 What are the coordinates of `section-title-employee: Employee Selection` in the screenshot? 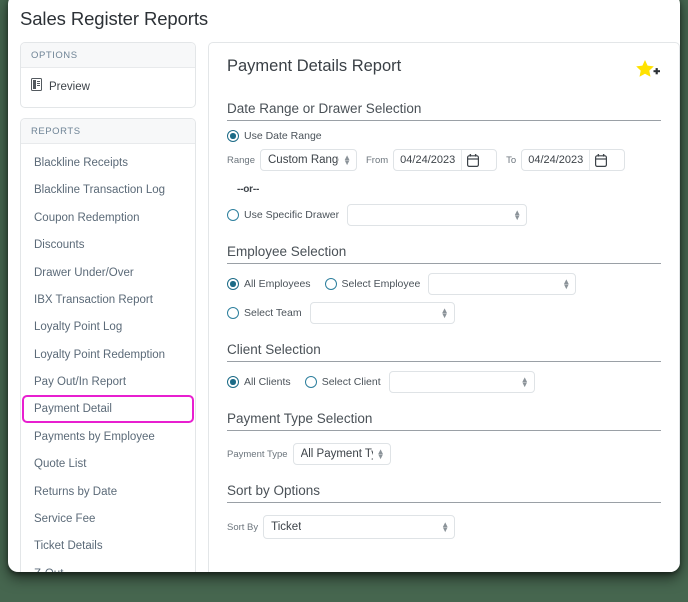 It's located at (444, 254).